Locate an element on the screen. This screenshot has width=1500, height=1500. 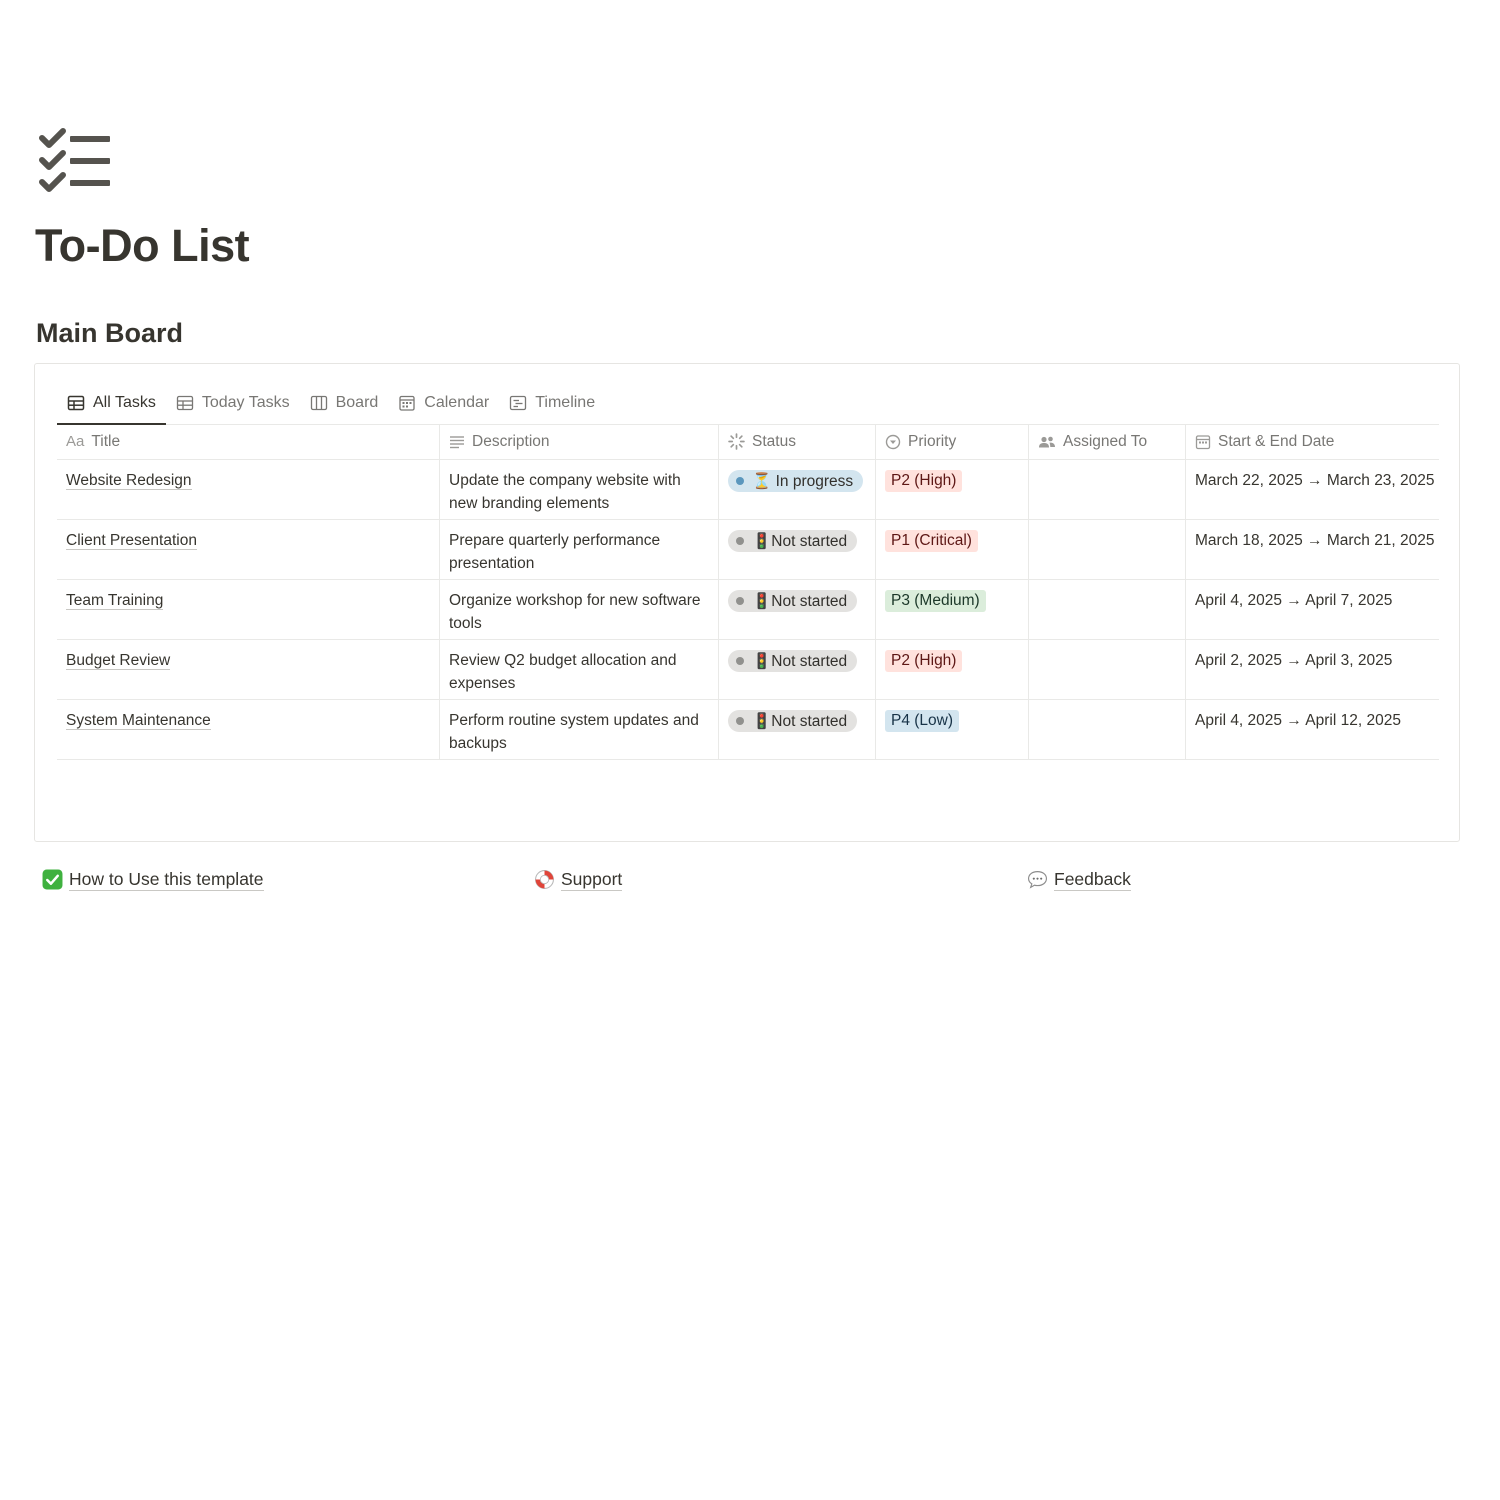
title-cell: Team Training is located at coordinates (248, 609).